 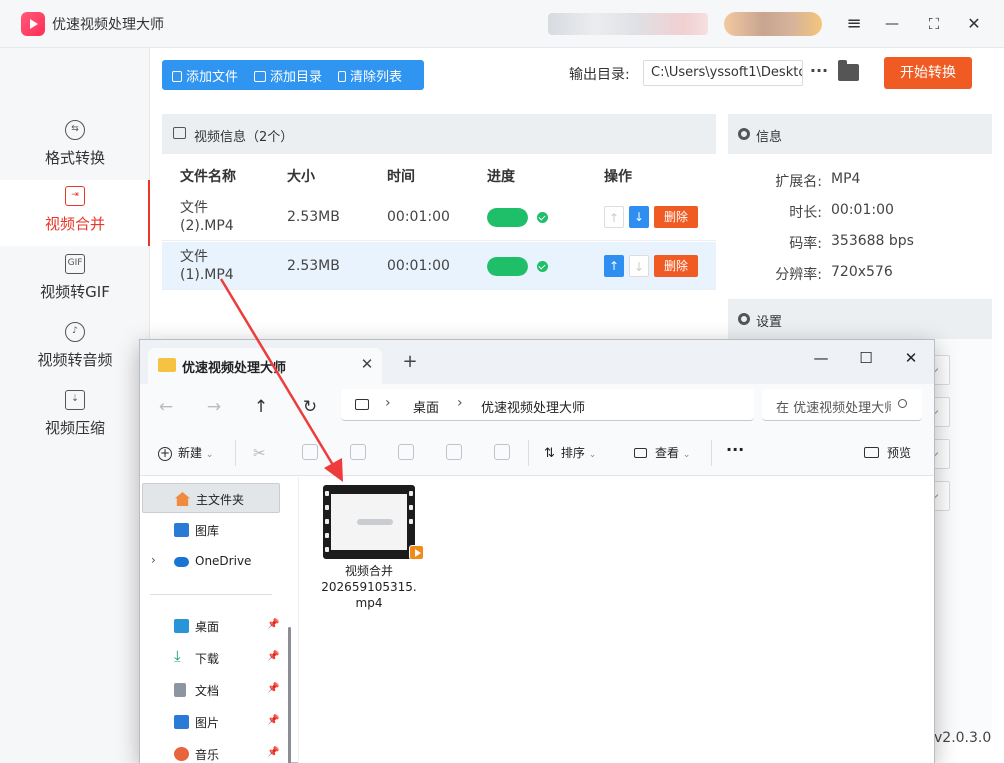 I want to click on nav-item-desktop: 桌面 📌, so click(x=211, y=626).